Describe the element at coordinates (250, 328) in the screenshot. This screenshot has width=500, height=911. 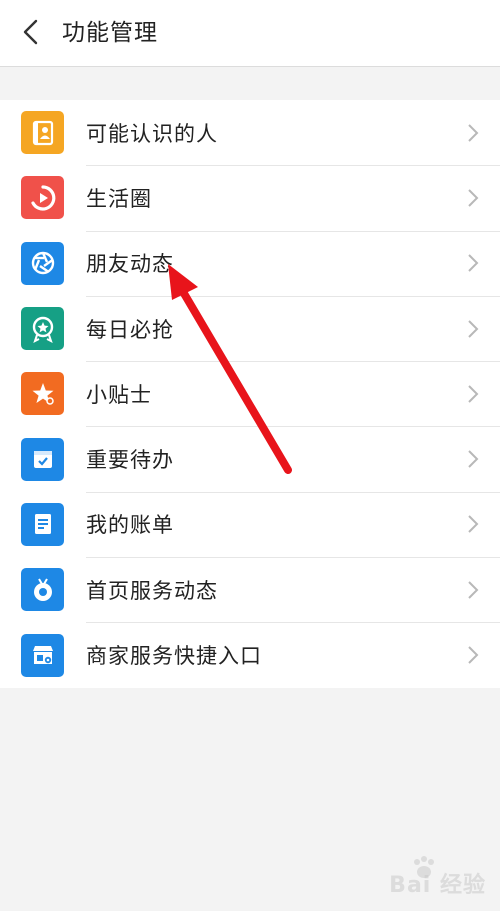
I see `list-item-daily-deals: 每日必抢` at that location.